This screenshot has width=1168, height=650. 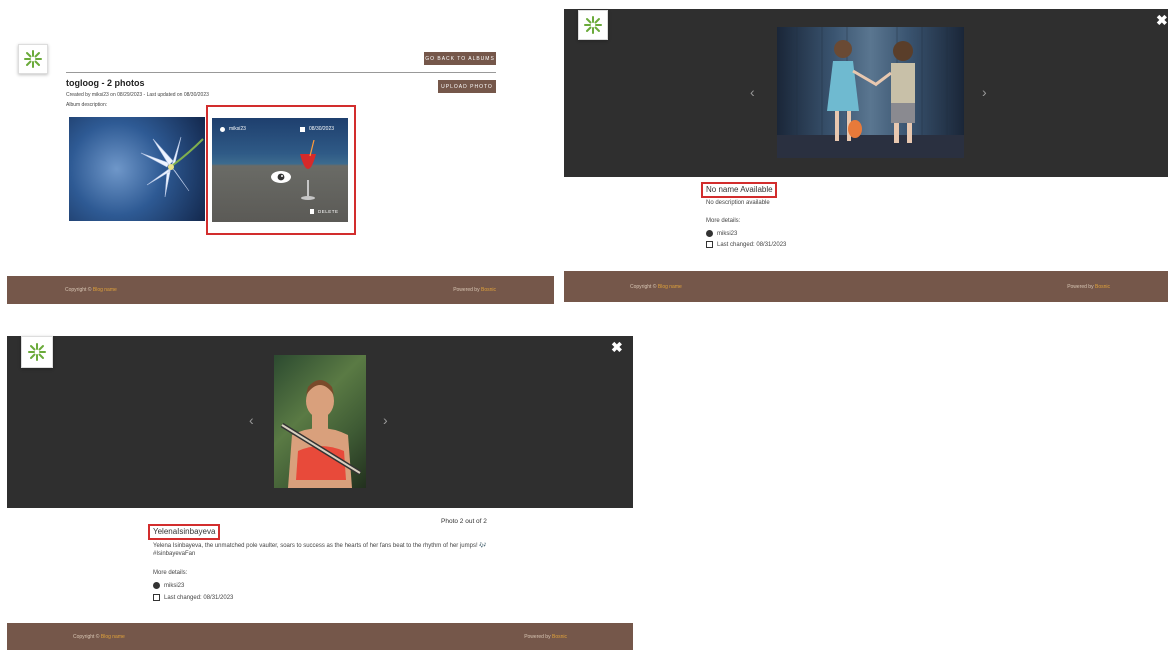 I want to click on drink-glass-image, so click(x=308, y=170).